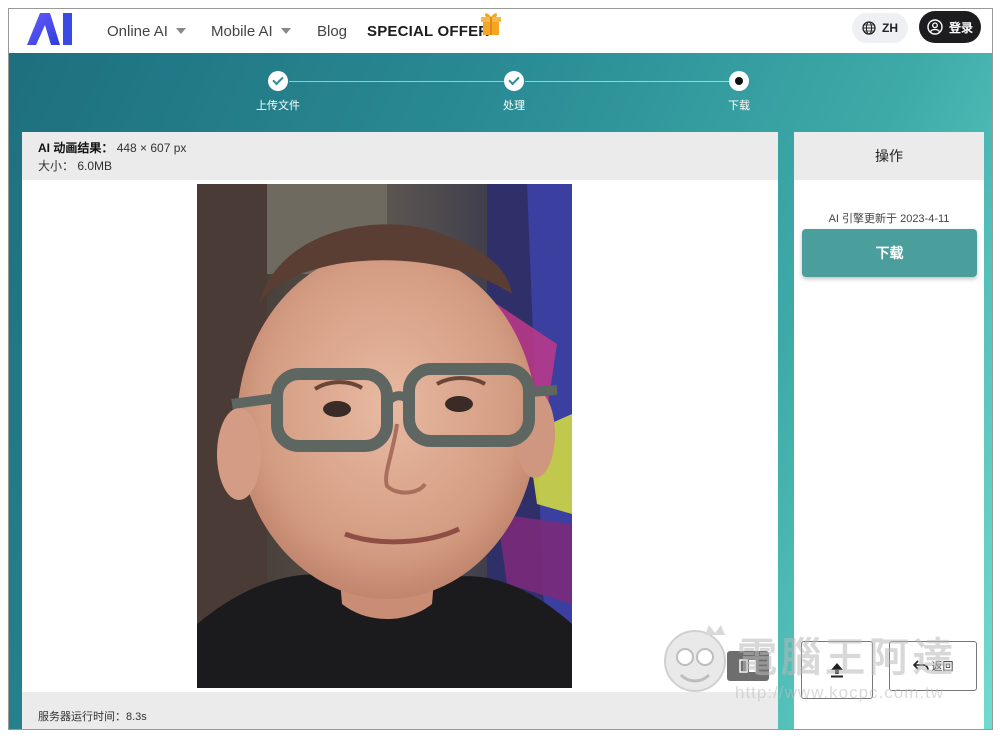 The image size is (1000, 738). I want to click on back-button: 返回, so click(933, 666).